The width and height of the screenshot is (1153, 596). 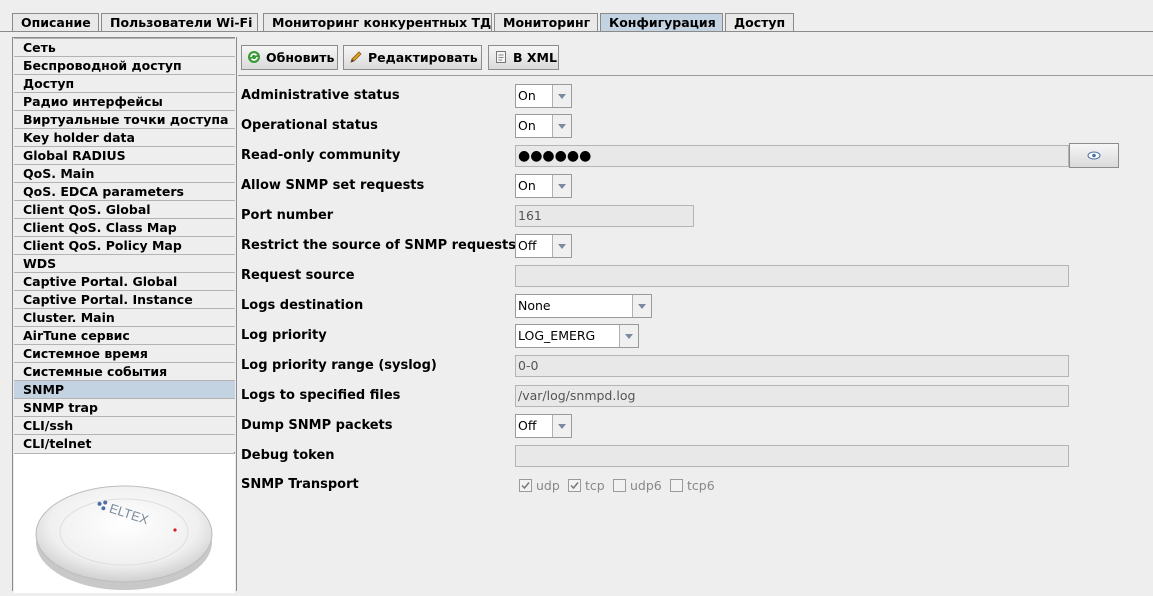 What do you see at coordinates (55, 22) in the screenshot?
I see `tab-description: Описание` at bounding box center [55, 22].